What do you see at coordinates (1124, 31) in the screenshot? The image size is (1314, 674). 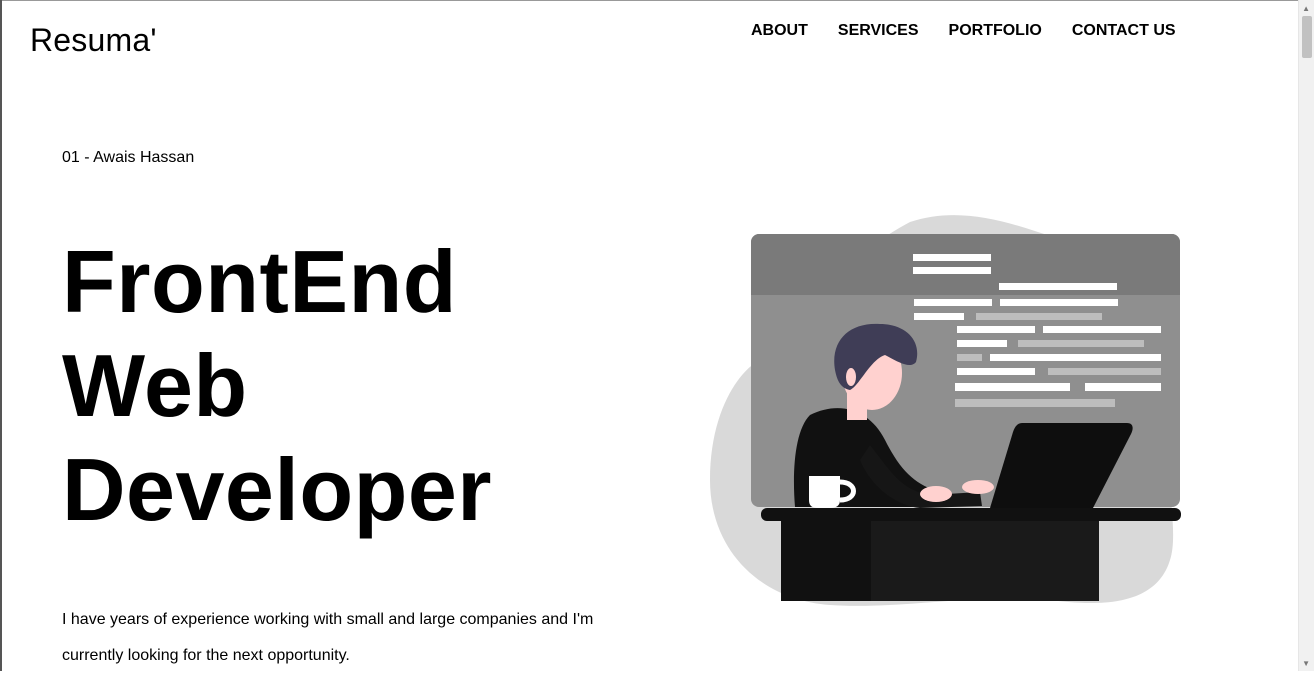 I see `nav-contact-us: CONTACT US` at bounding box center [1124, 31].